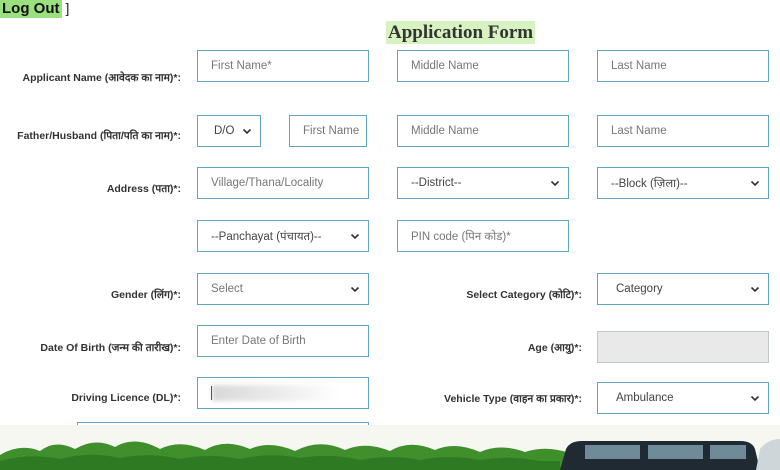 Image resolution: width=780 pixels, height=470 pixels. Describe the element at coordinates (436, 183) in the screenshot. I see `district-value: --District--` at that location.